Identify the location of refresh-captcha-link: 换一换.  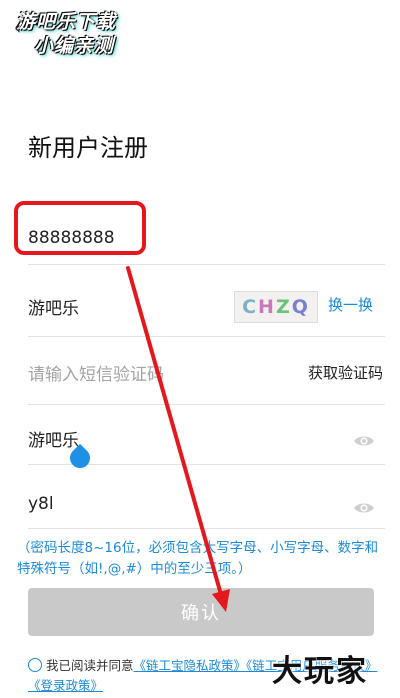
(350, 304).